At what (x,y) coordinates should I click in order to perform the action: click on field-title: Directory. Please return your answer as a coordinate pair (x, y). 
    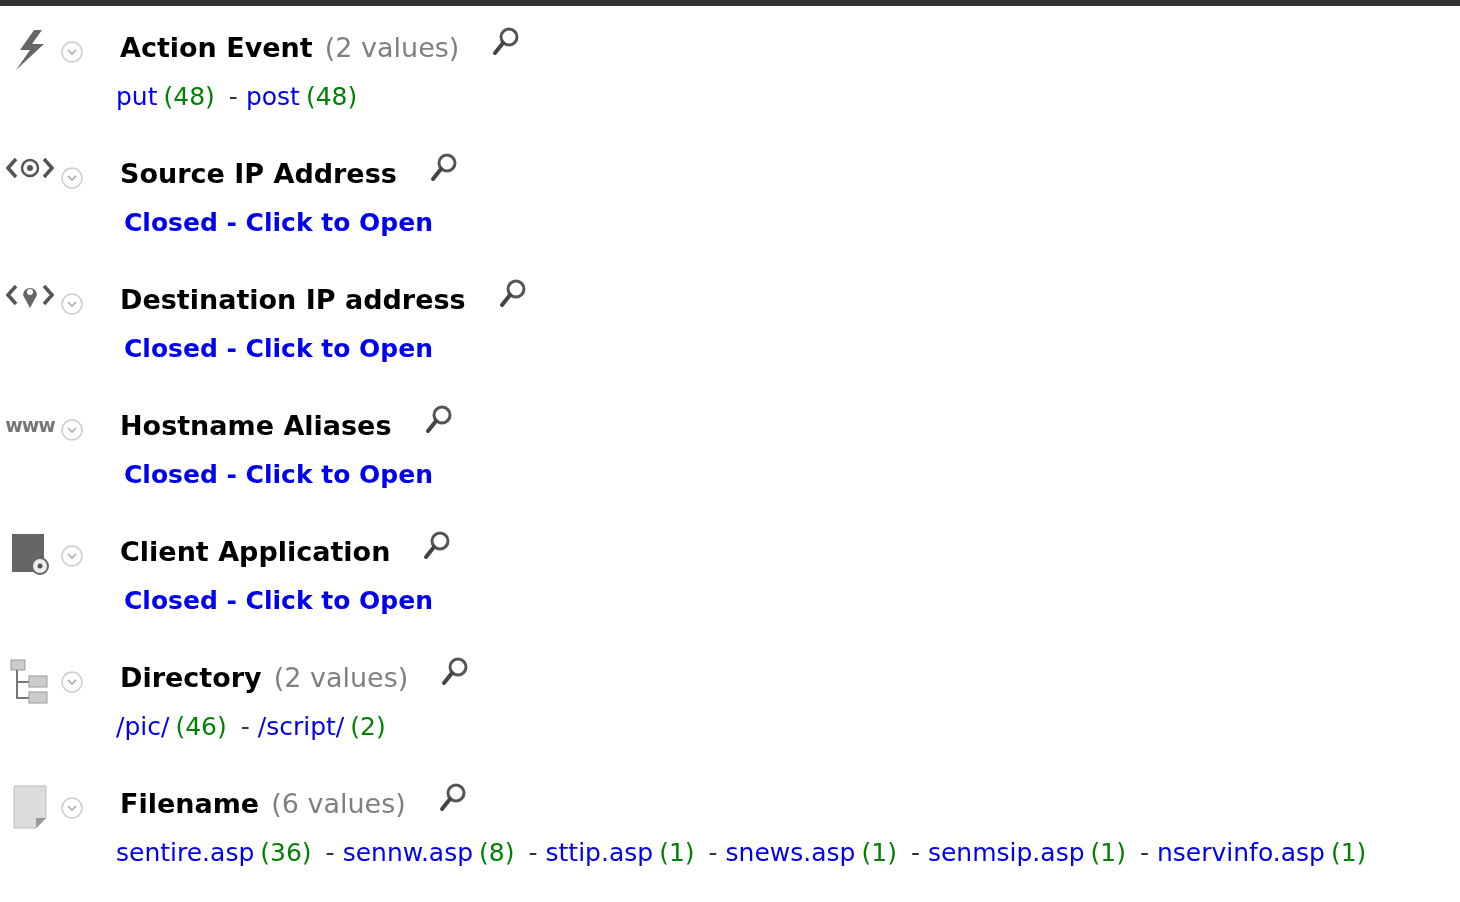
    Looking at the image, I should click on (191, 677).